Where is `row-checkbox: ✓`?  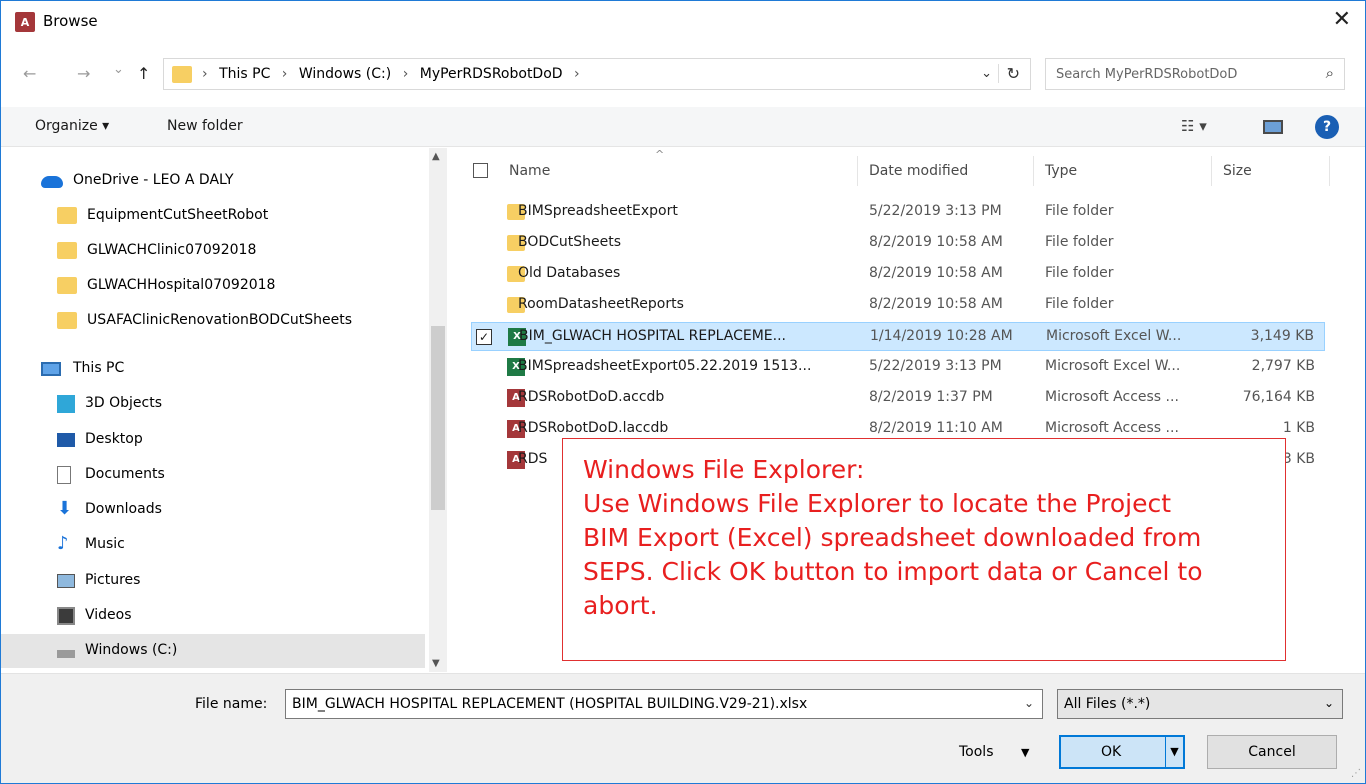
row-checkbox: ✓ is located at coordinates (484, 337).